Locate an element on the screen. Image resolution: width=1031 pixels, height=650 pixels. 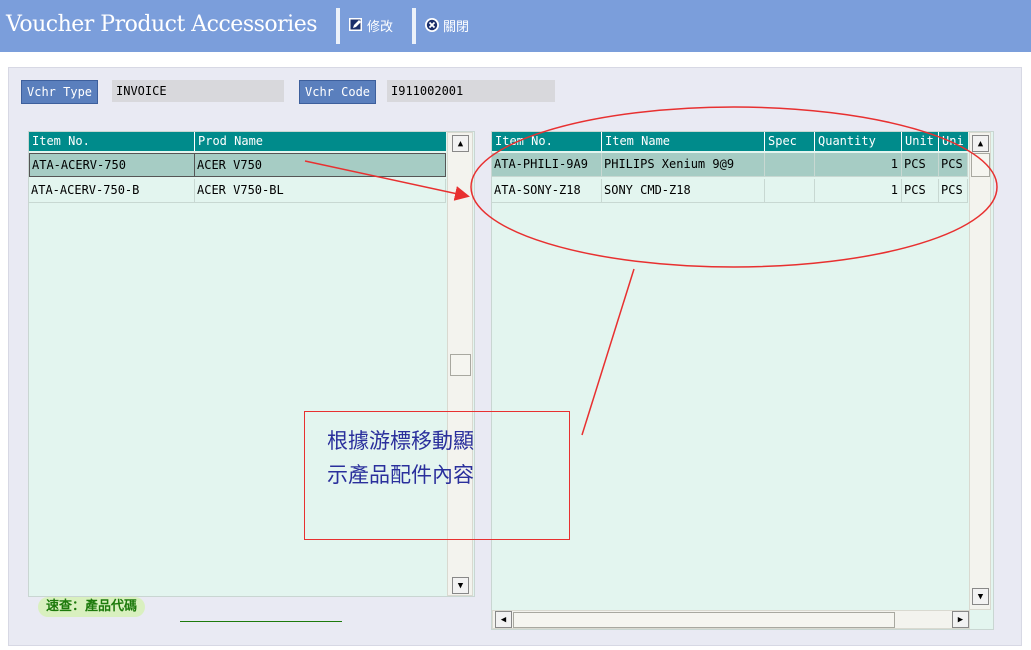
vchr-code-value: I911002001 is located at coordinates (471, 91).